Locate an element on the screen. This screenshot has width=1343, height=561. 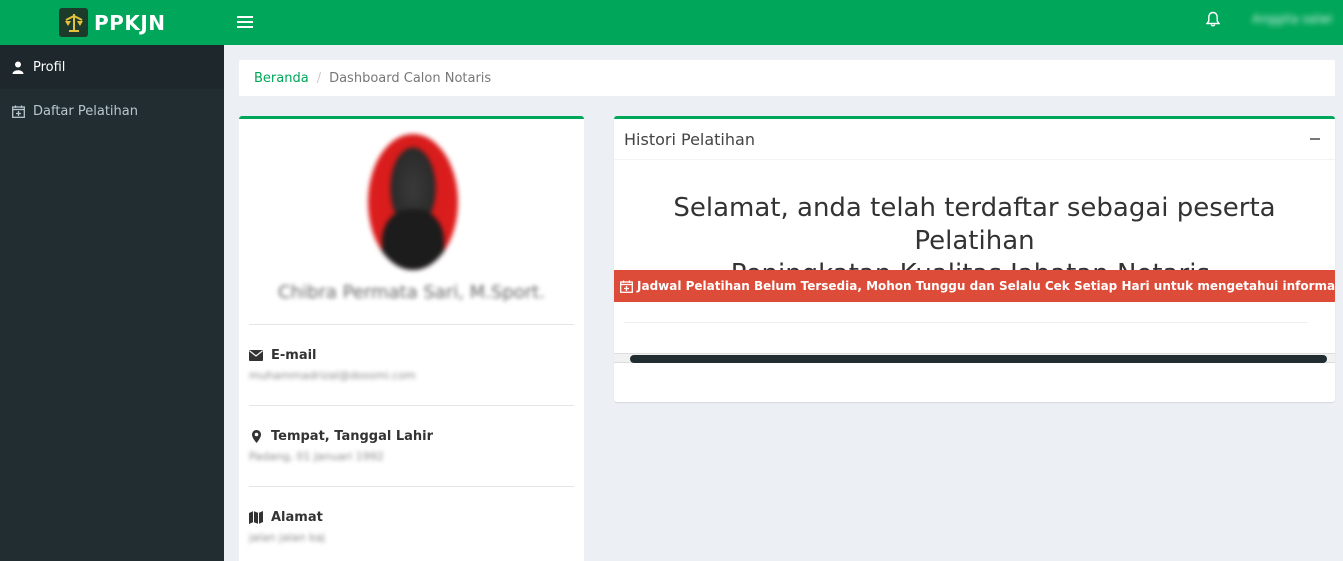
map-marker-icon is located at coordinates (256, 437).